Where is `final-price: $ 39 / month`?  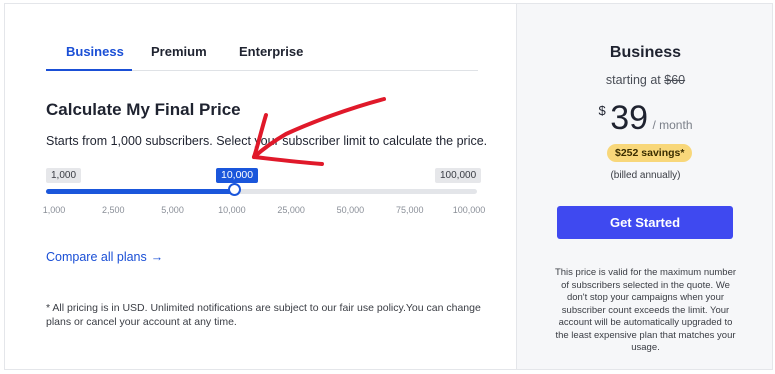
final-price: $ 39 / month is located at coordinates (645, 118).